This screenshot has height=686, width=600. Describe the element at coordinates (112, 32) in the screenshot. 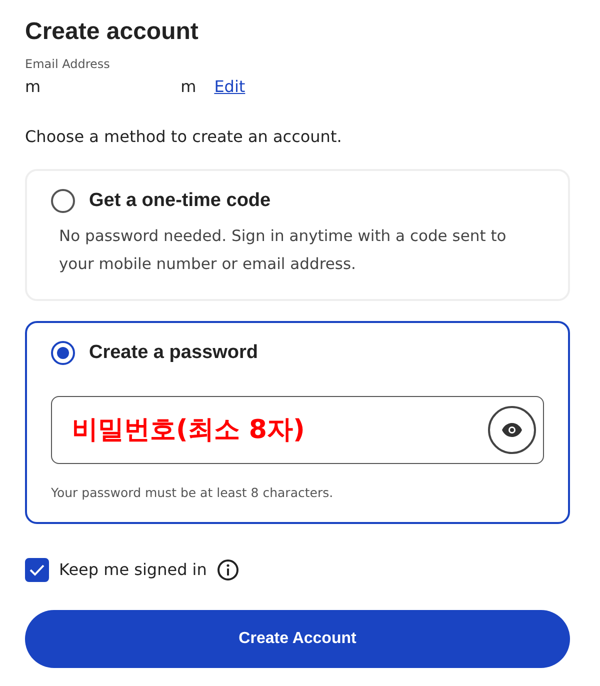

I see `page-title: Create account` at that location.